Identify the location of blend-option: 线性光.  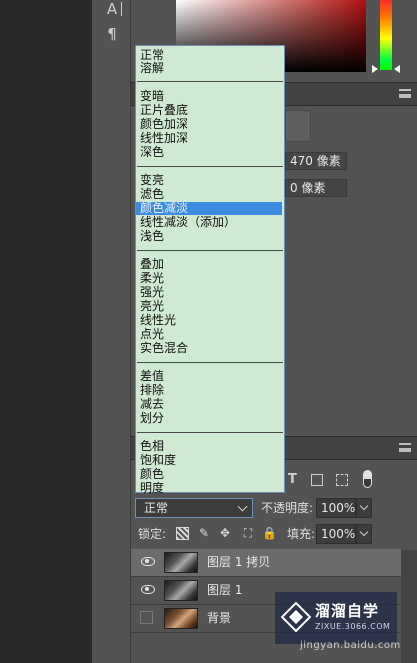
(211, 320).